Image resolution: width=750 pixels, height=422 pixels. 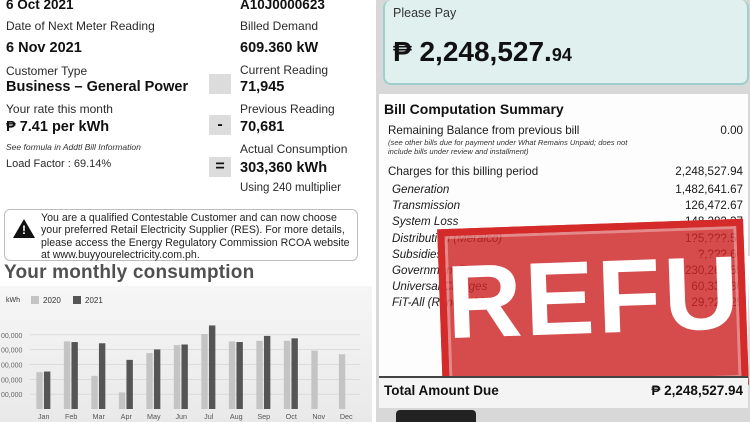 What do you see at coordinates (154, 416) in the screenshot?
I see `x-tick-label: May` at bounding box center [154, 416].